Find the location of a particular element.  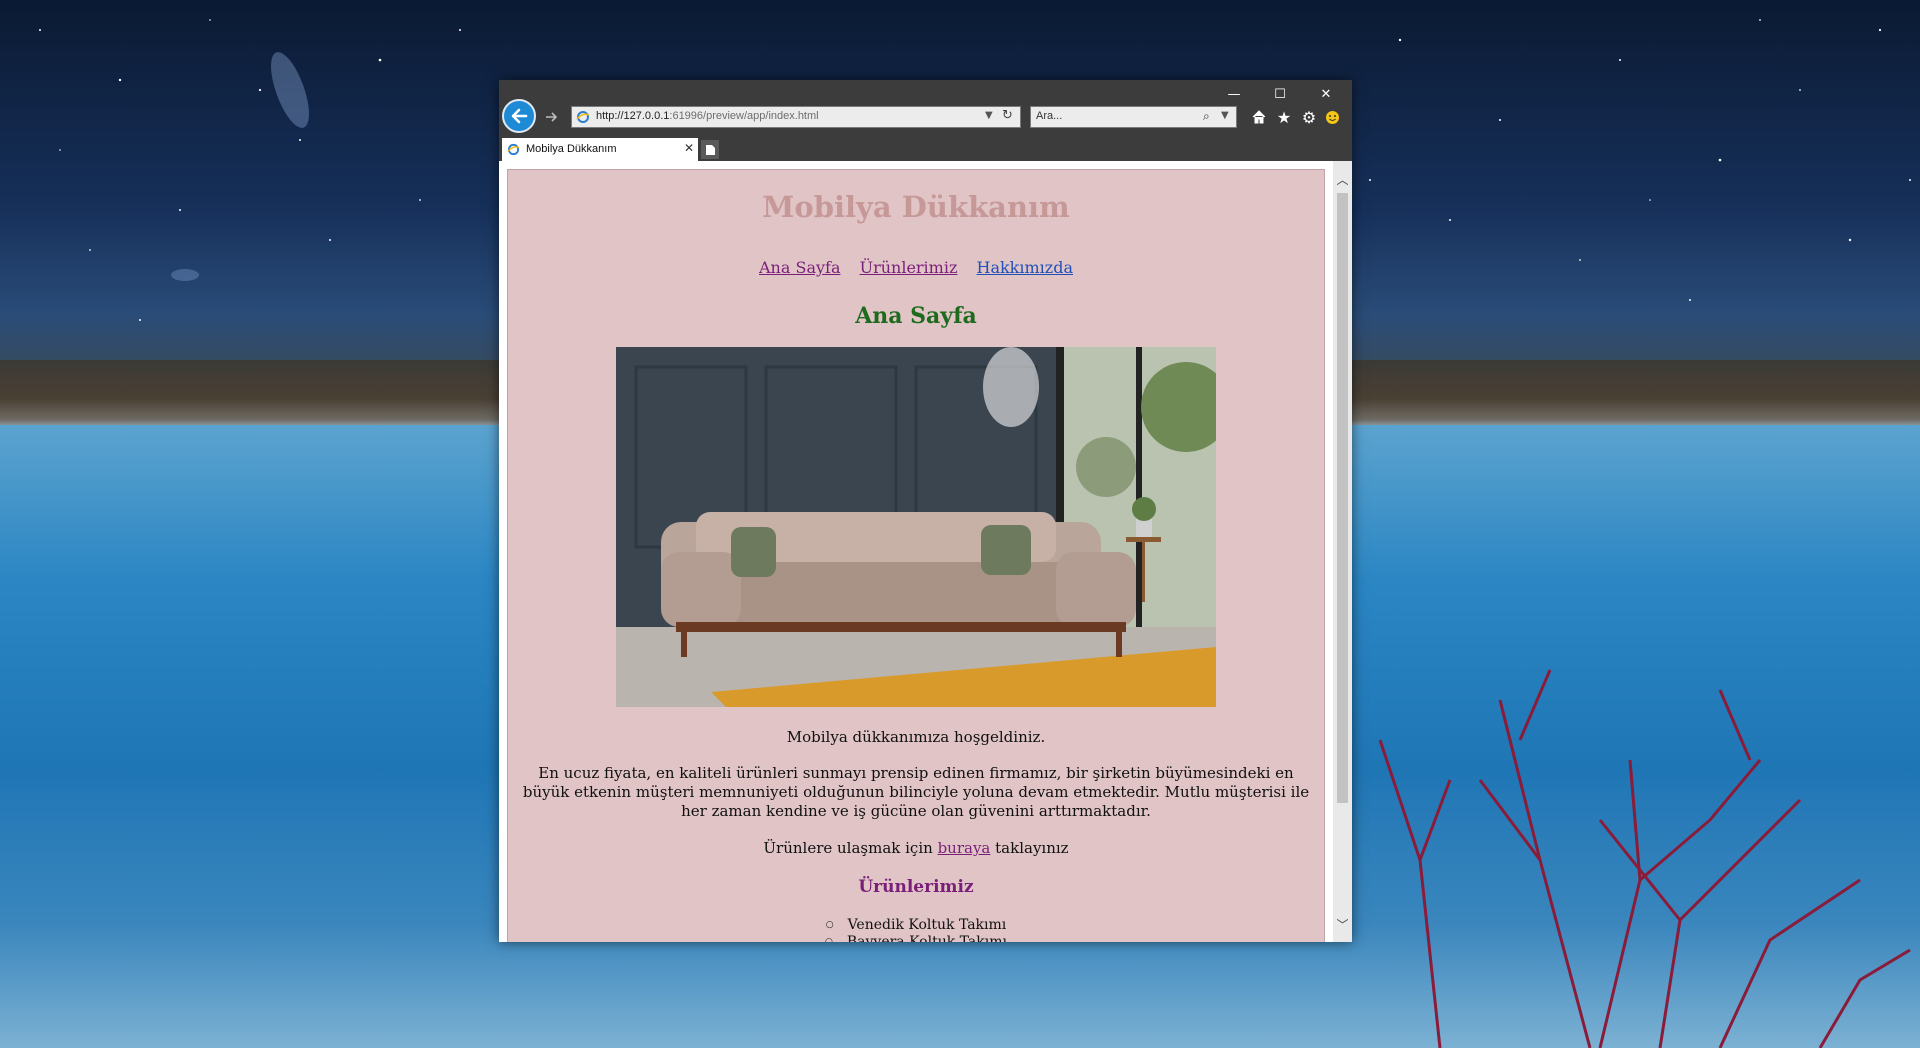

tab-close-icon: ✕ is located at coordinates (689, 148).